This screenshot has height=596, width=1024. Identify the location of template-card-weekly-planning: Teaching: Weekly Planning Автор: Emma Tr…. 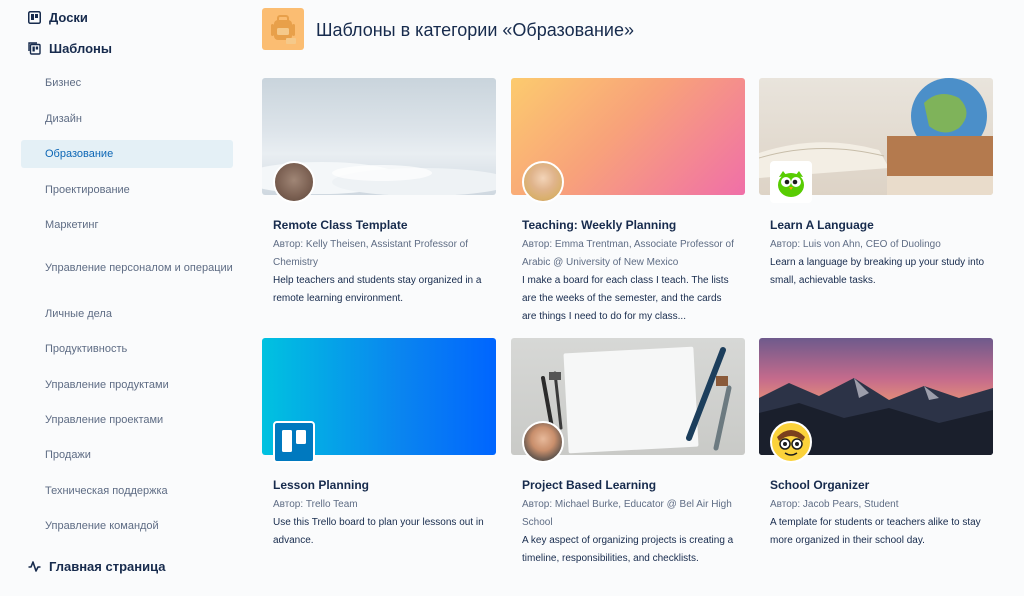
(628, 200).